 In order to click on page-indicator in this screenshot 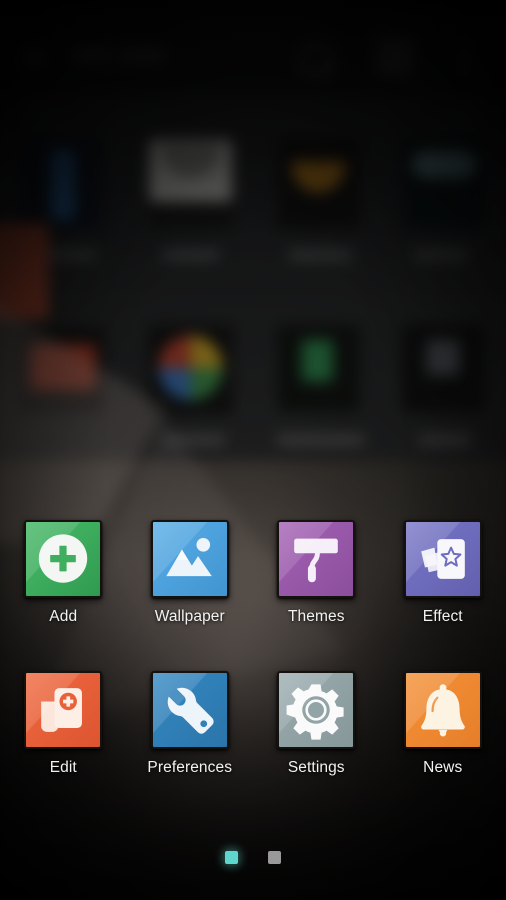, I will do `click(253, 857)`.